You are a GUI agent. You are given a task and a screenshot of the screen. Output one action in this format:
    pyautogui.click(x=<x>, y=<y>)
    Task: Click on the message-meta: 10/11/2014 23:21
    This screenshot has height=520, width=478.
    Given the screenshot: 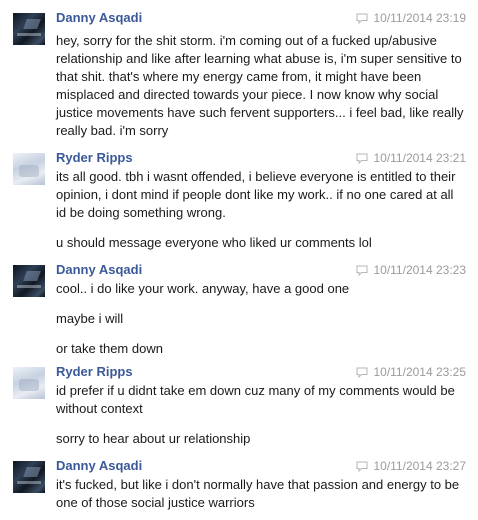 What is the action you would take?
    pyautogui.click(x=411, y=158)
    